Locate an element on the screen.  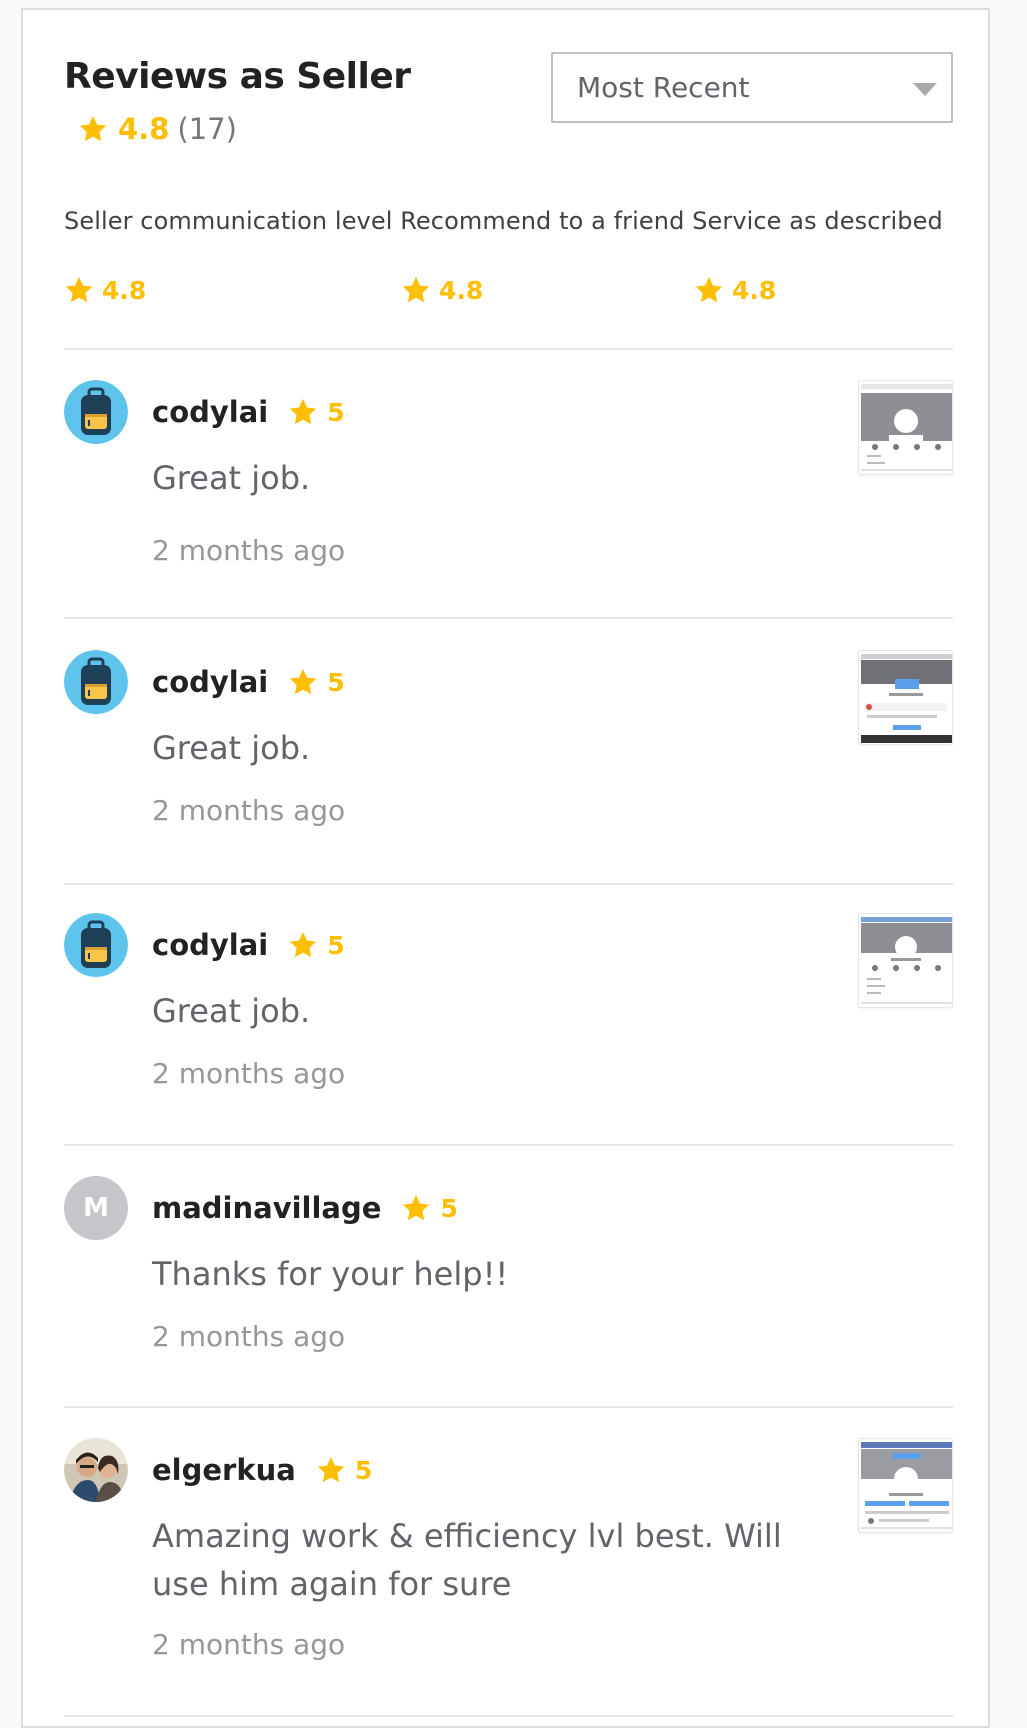
reviewer-username: elgerkua is located at coordinates (224, 1470).